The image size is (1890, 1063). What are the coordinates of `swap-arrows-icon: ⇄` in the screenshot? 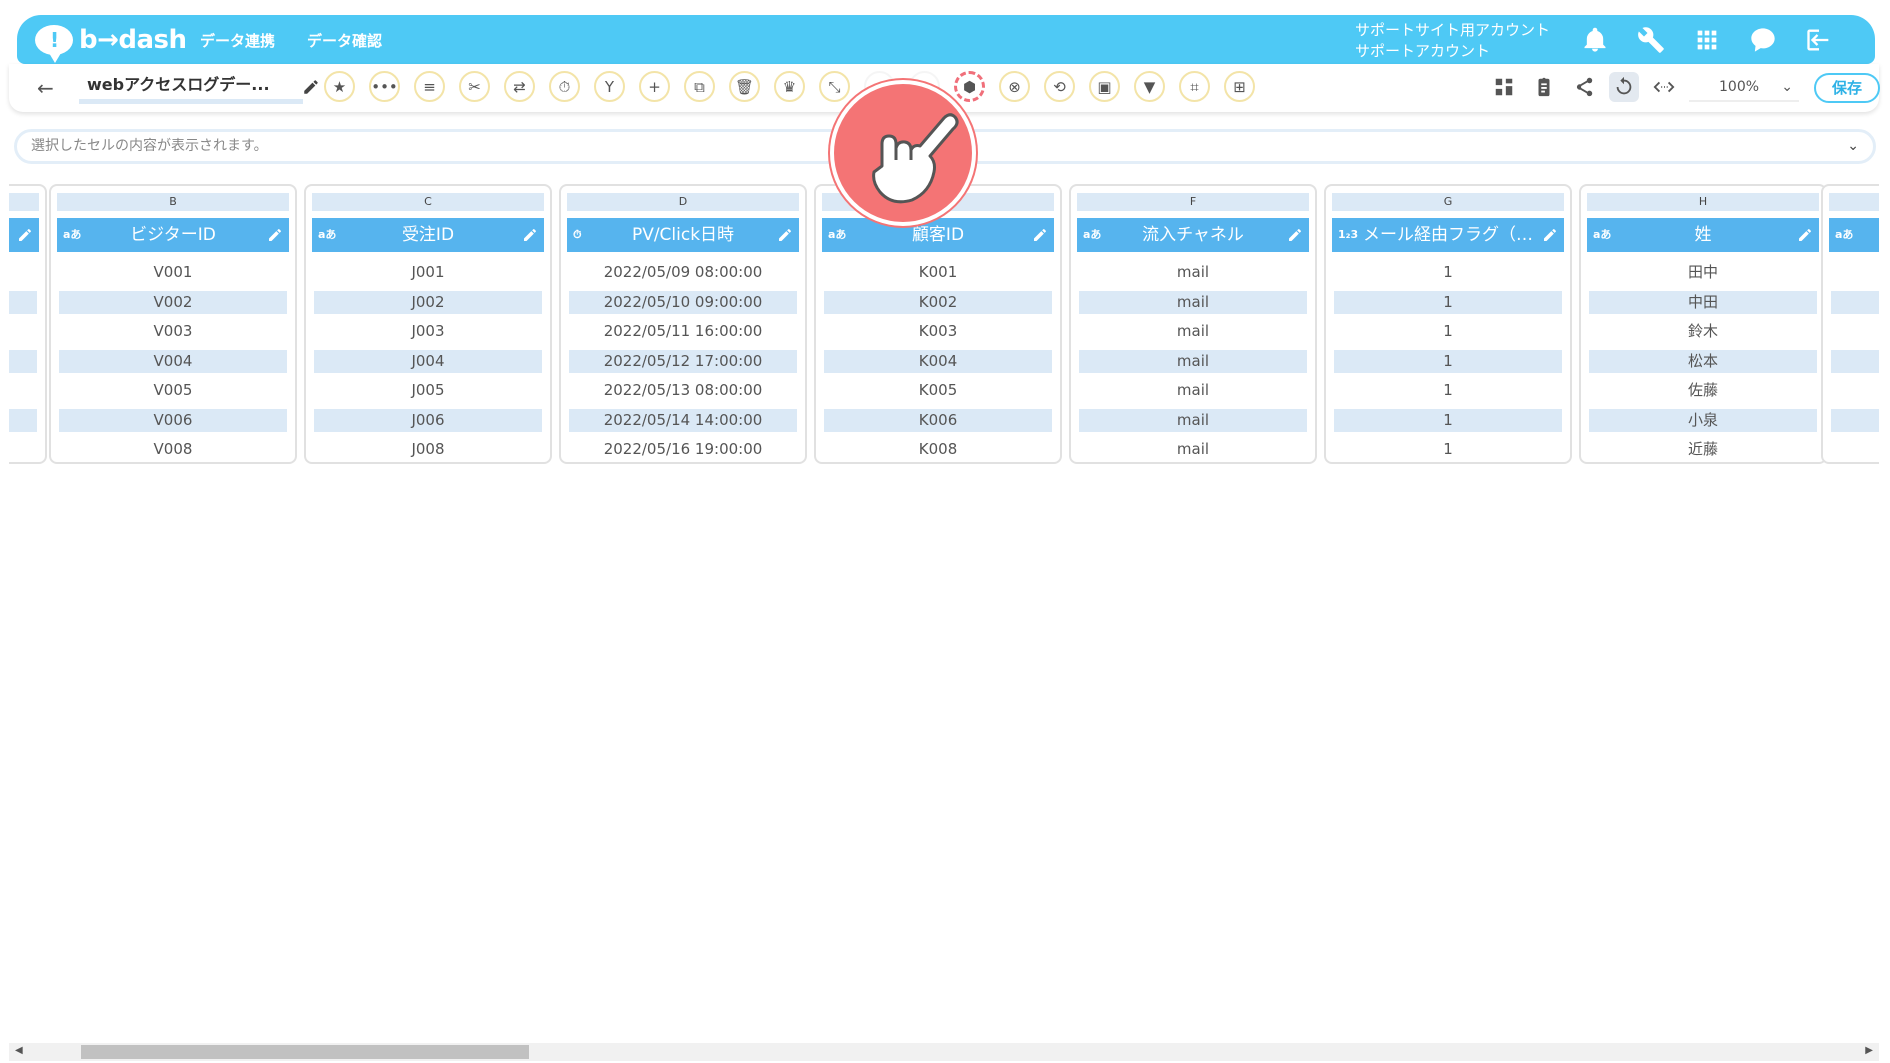 It's located at (519, 86).